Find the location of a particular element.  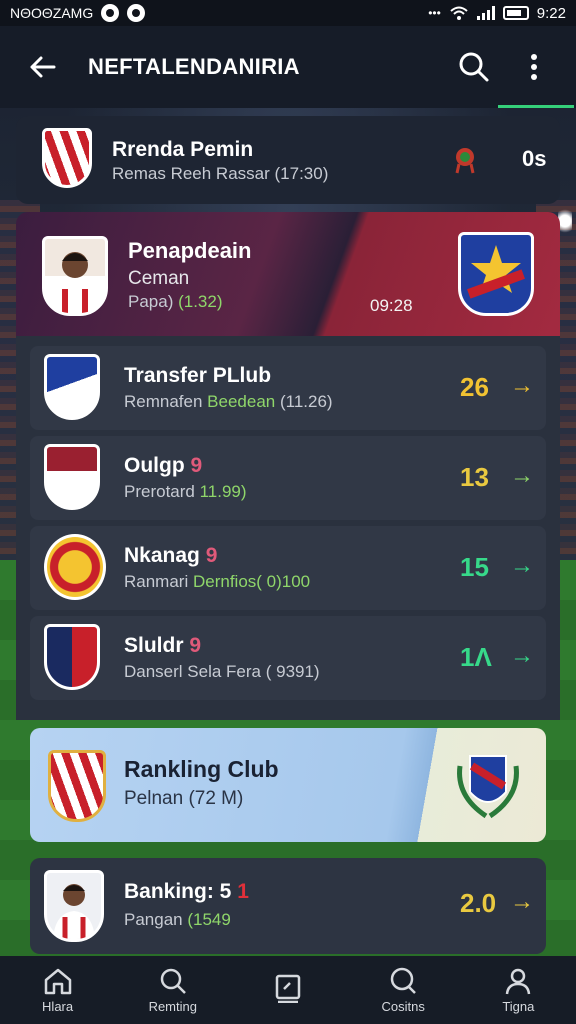

list-item: Nkanag 9 Ranmari Dernfios( 0)100 15 → is located at coordinates (288, 568).